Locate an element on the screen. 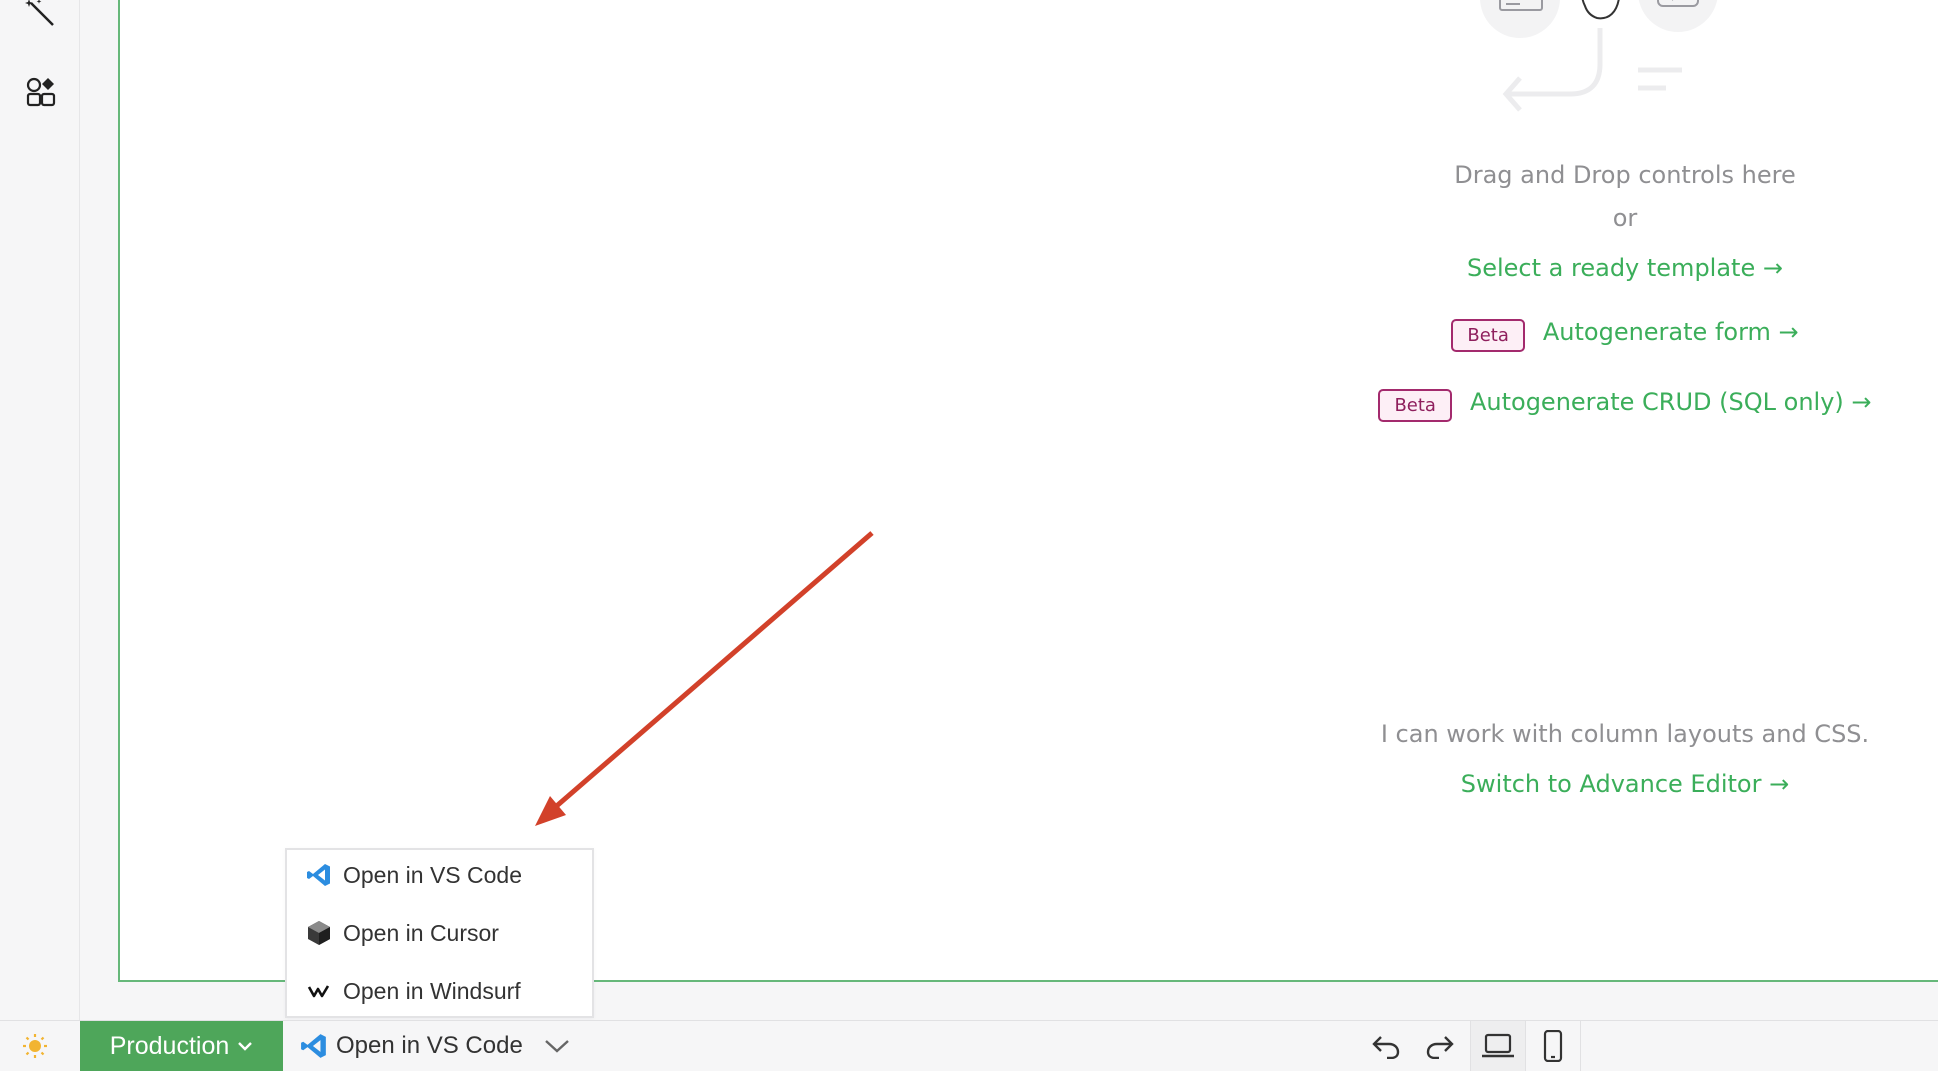 Image resolution: width=1938 pixels, height=1071 pixels. desktop-view-button is located at coordinates (1498, 1046).